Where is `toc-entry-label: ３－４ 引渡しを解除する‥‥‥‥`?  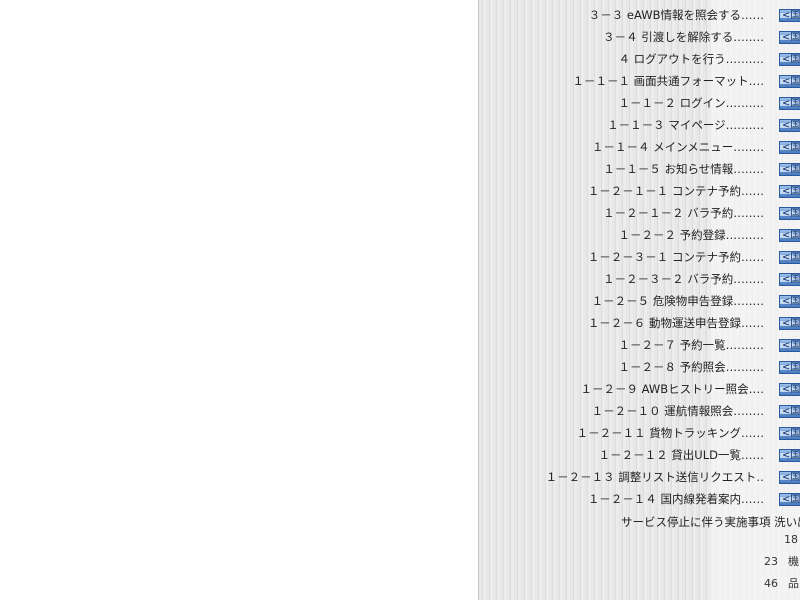
toc-entry-label: ３－４ 引渡しを解除する‥‥‥‥ is located at coordinates (683, 37).